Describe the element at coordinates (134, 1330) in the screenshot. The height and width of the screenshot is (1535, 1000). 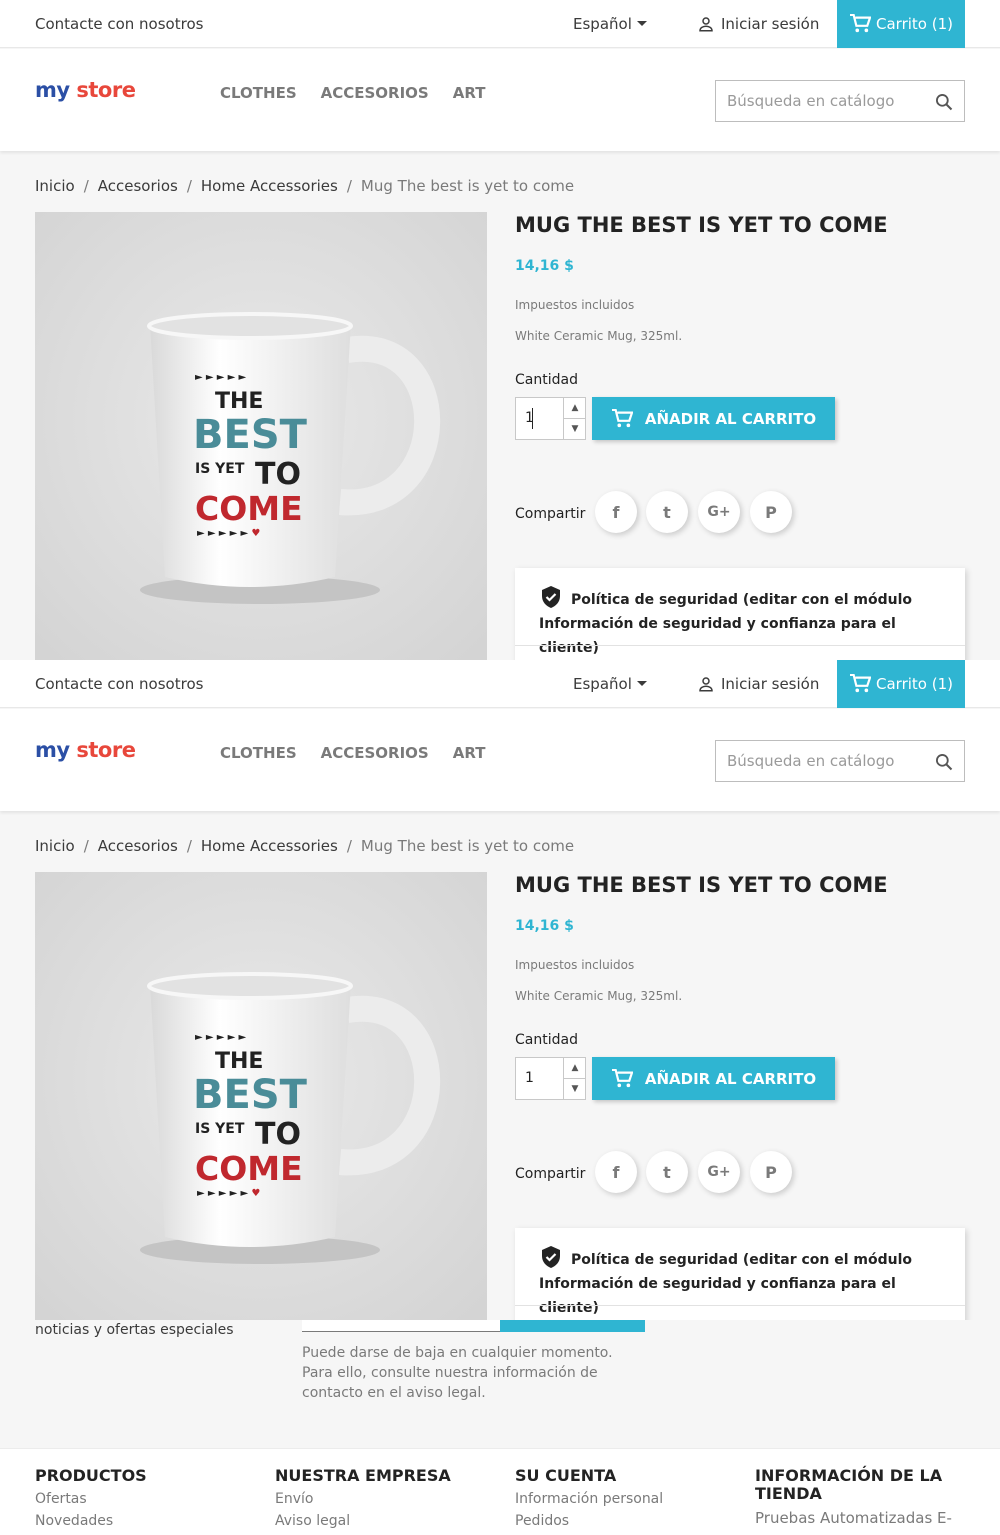
I see `newsletter-text: noticias y ofertas especiales` at that location.